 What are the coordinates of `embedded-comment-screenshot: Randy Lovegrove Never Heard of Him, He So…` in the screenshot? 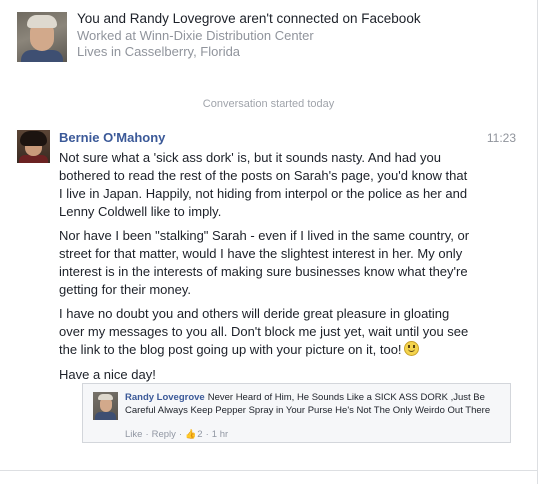 It's located at (296, 413).